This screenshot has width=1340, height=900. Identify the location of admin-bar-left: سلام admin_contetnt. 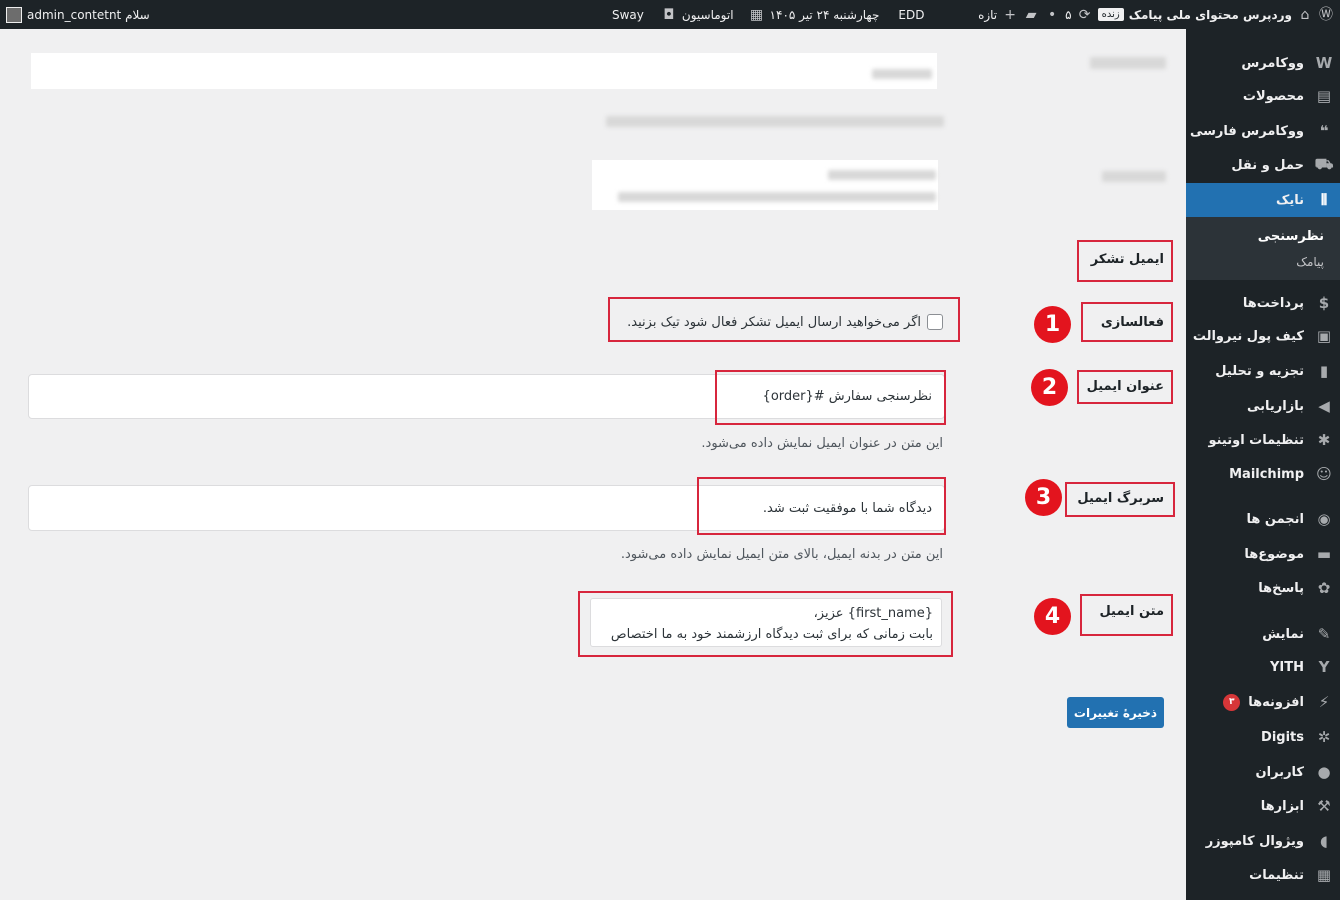
(78, 14).